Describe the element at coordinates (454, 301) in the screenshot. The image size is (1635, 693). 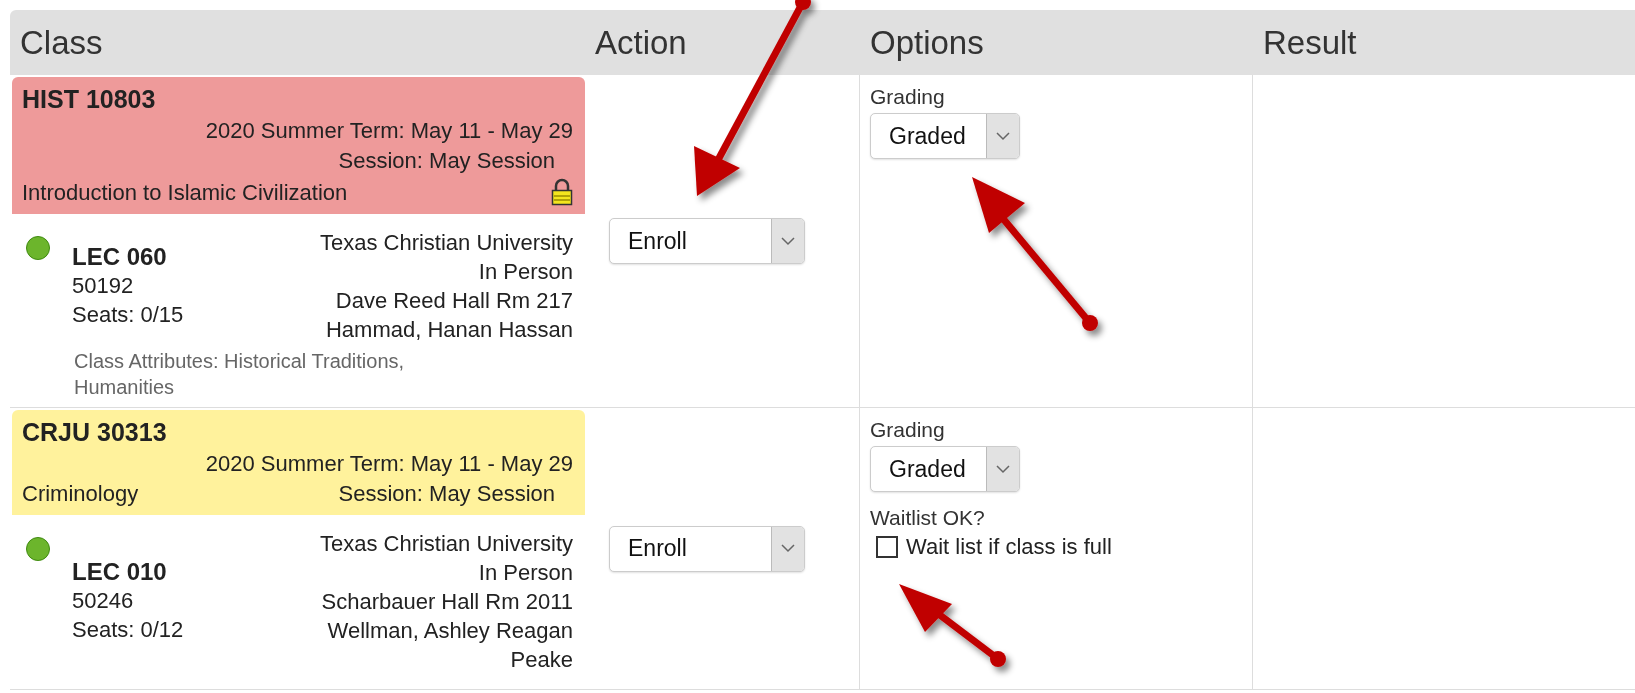
I see `location-line: Dave Reed Hall Rm 217` at that location.